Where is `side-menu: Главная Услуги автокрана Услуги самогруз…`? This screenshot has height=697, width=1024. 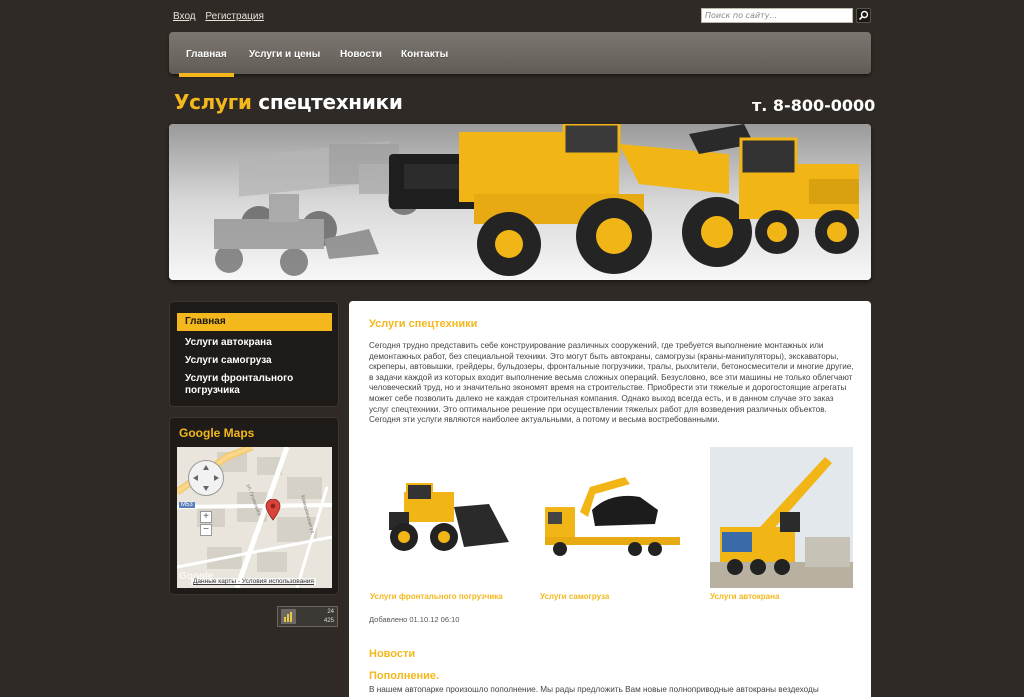
side-menu: Главная Услуги автокрана Услуги самогруз… is located at coordinates (254, 354).